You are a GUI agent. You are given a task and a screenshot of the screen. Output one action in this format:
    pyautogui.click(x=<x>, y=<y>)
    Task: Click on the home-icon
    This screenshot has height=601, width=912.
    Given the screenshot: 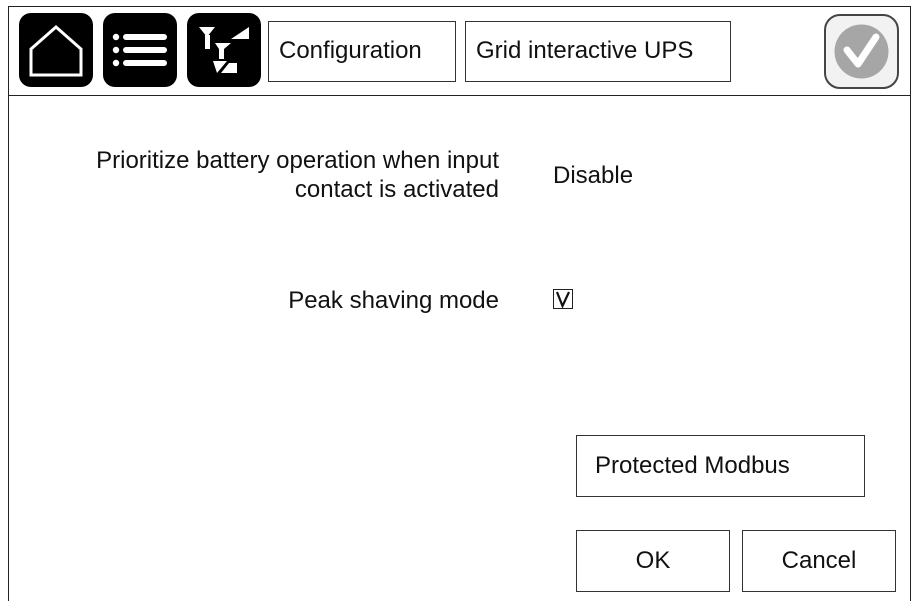 What is the action you would take?
    pyautogui.click(x=56, y=51)
    